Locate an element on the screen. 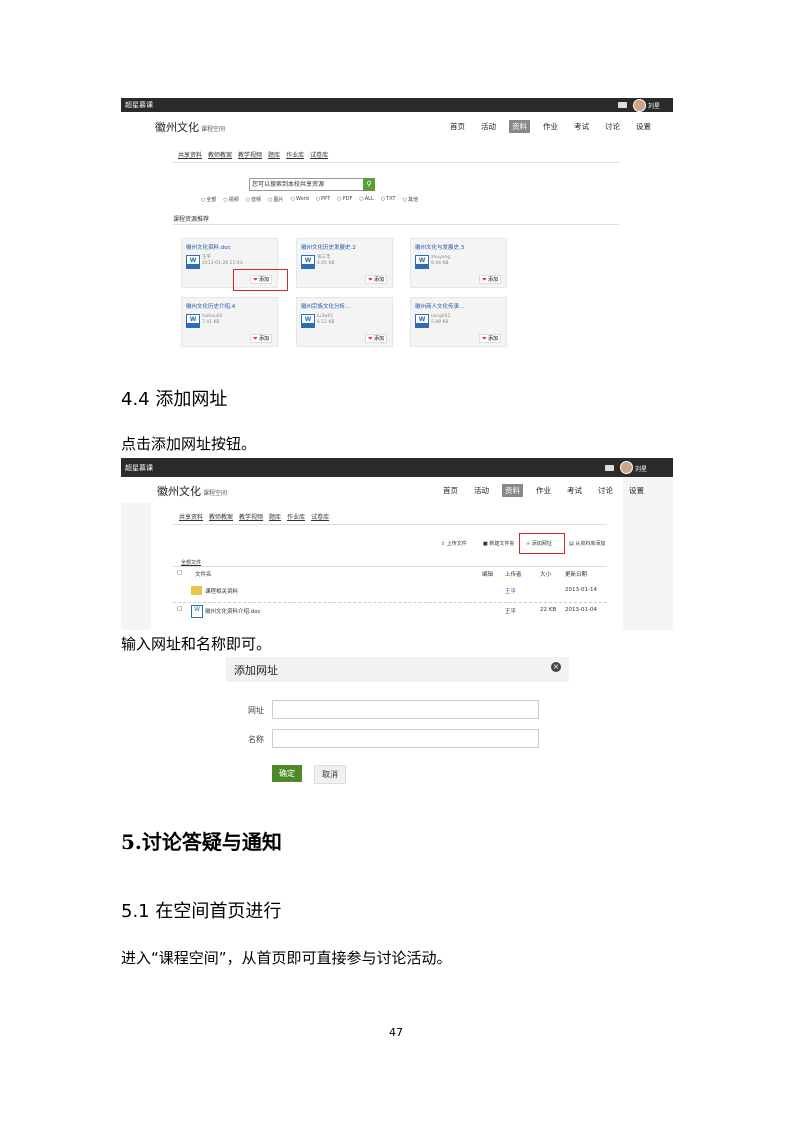 The height and width of the screenshot is (1122, 793). upload-file-button: ⇧ 上传文件 is located at coordinates (454, 543).